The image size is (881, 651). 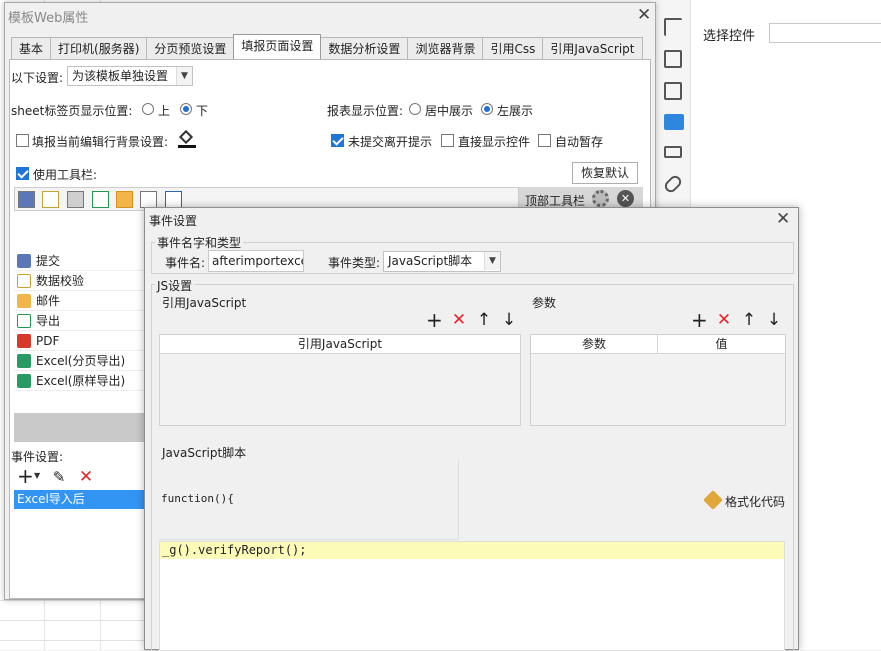 I want to click on setting-select: 为该模板单独设置 ▼, so click(x=130, y=76).